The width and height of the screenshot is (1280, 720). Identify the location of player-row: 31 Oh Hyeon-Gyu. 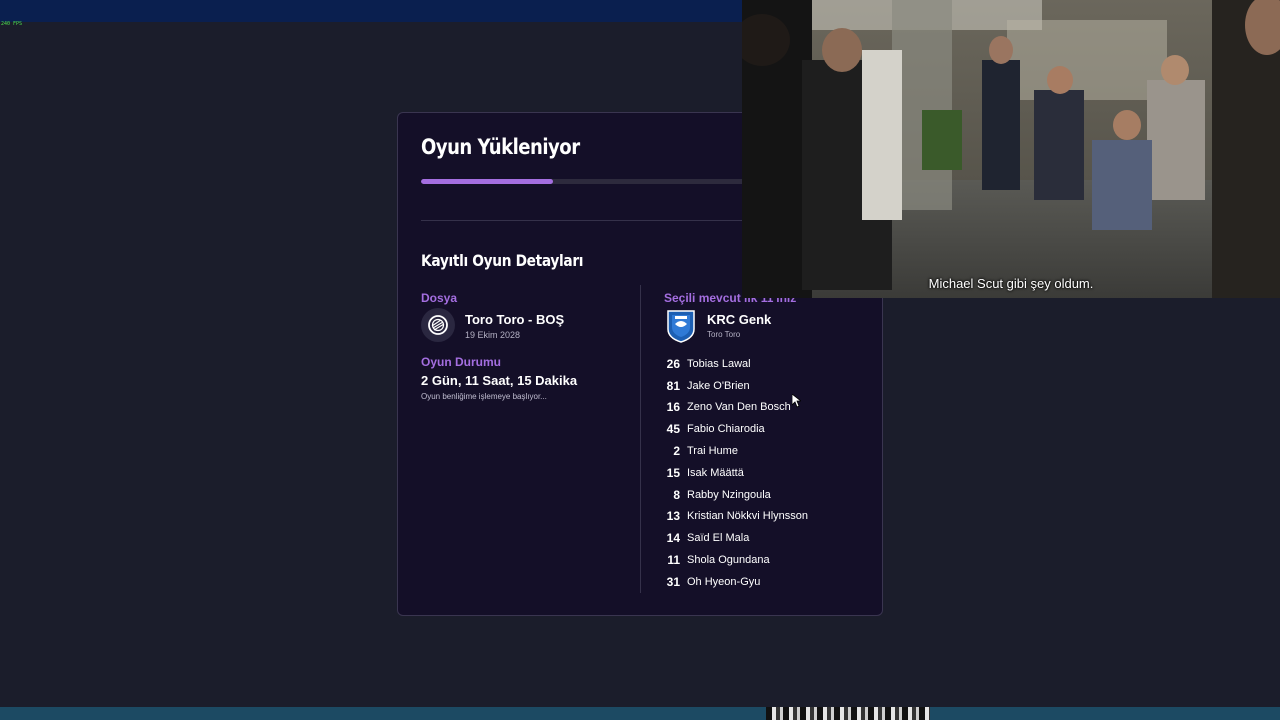
(765, 582).